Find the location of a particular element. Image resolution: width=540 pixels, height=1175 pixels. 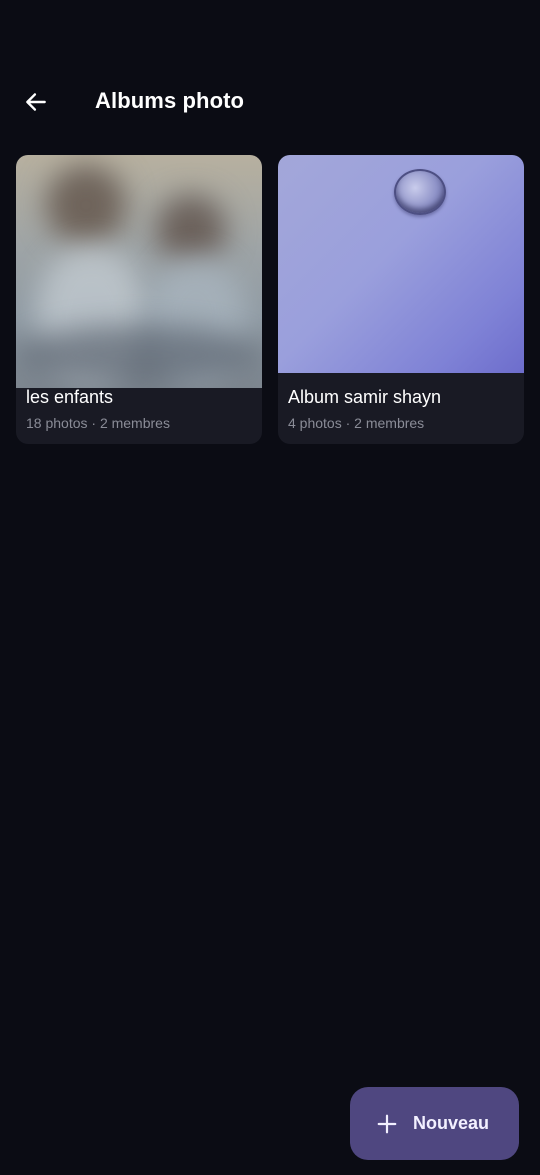

album-name: Album samir shayn is located at coordinates (365, 397).